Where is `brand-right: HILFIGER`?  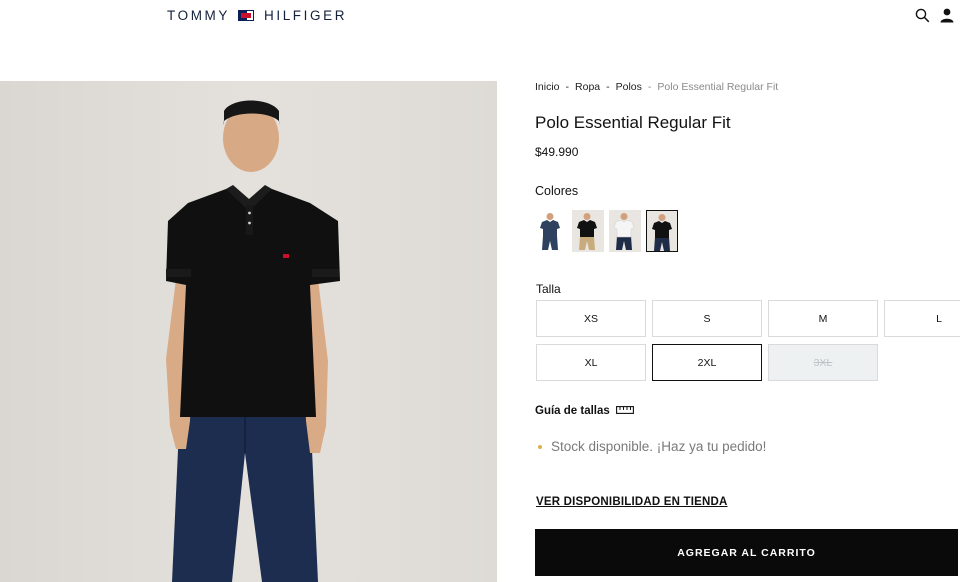 brand-right: HILFIGER is located at coordinates (306, 15).